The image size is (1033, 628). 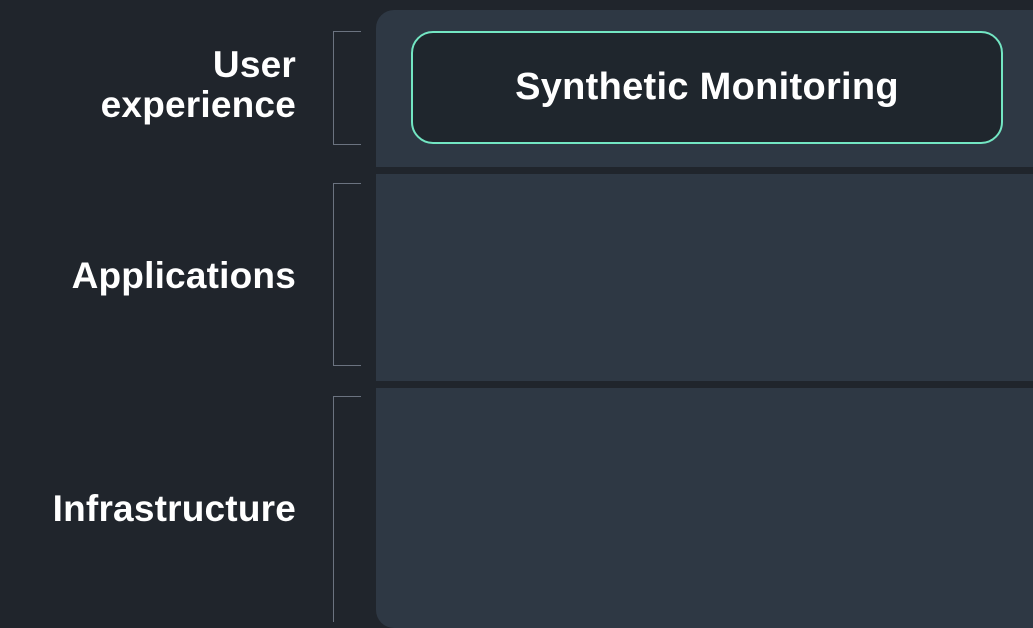 What do you see at coordinates (347, 274) in the screenshot?
I see `bracket-applications` at bounding box center [347, 274].